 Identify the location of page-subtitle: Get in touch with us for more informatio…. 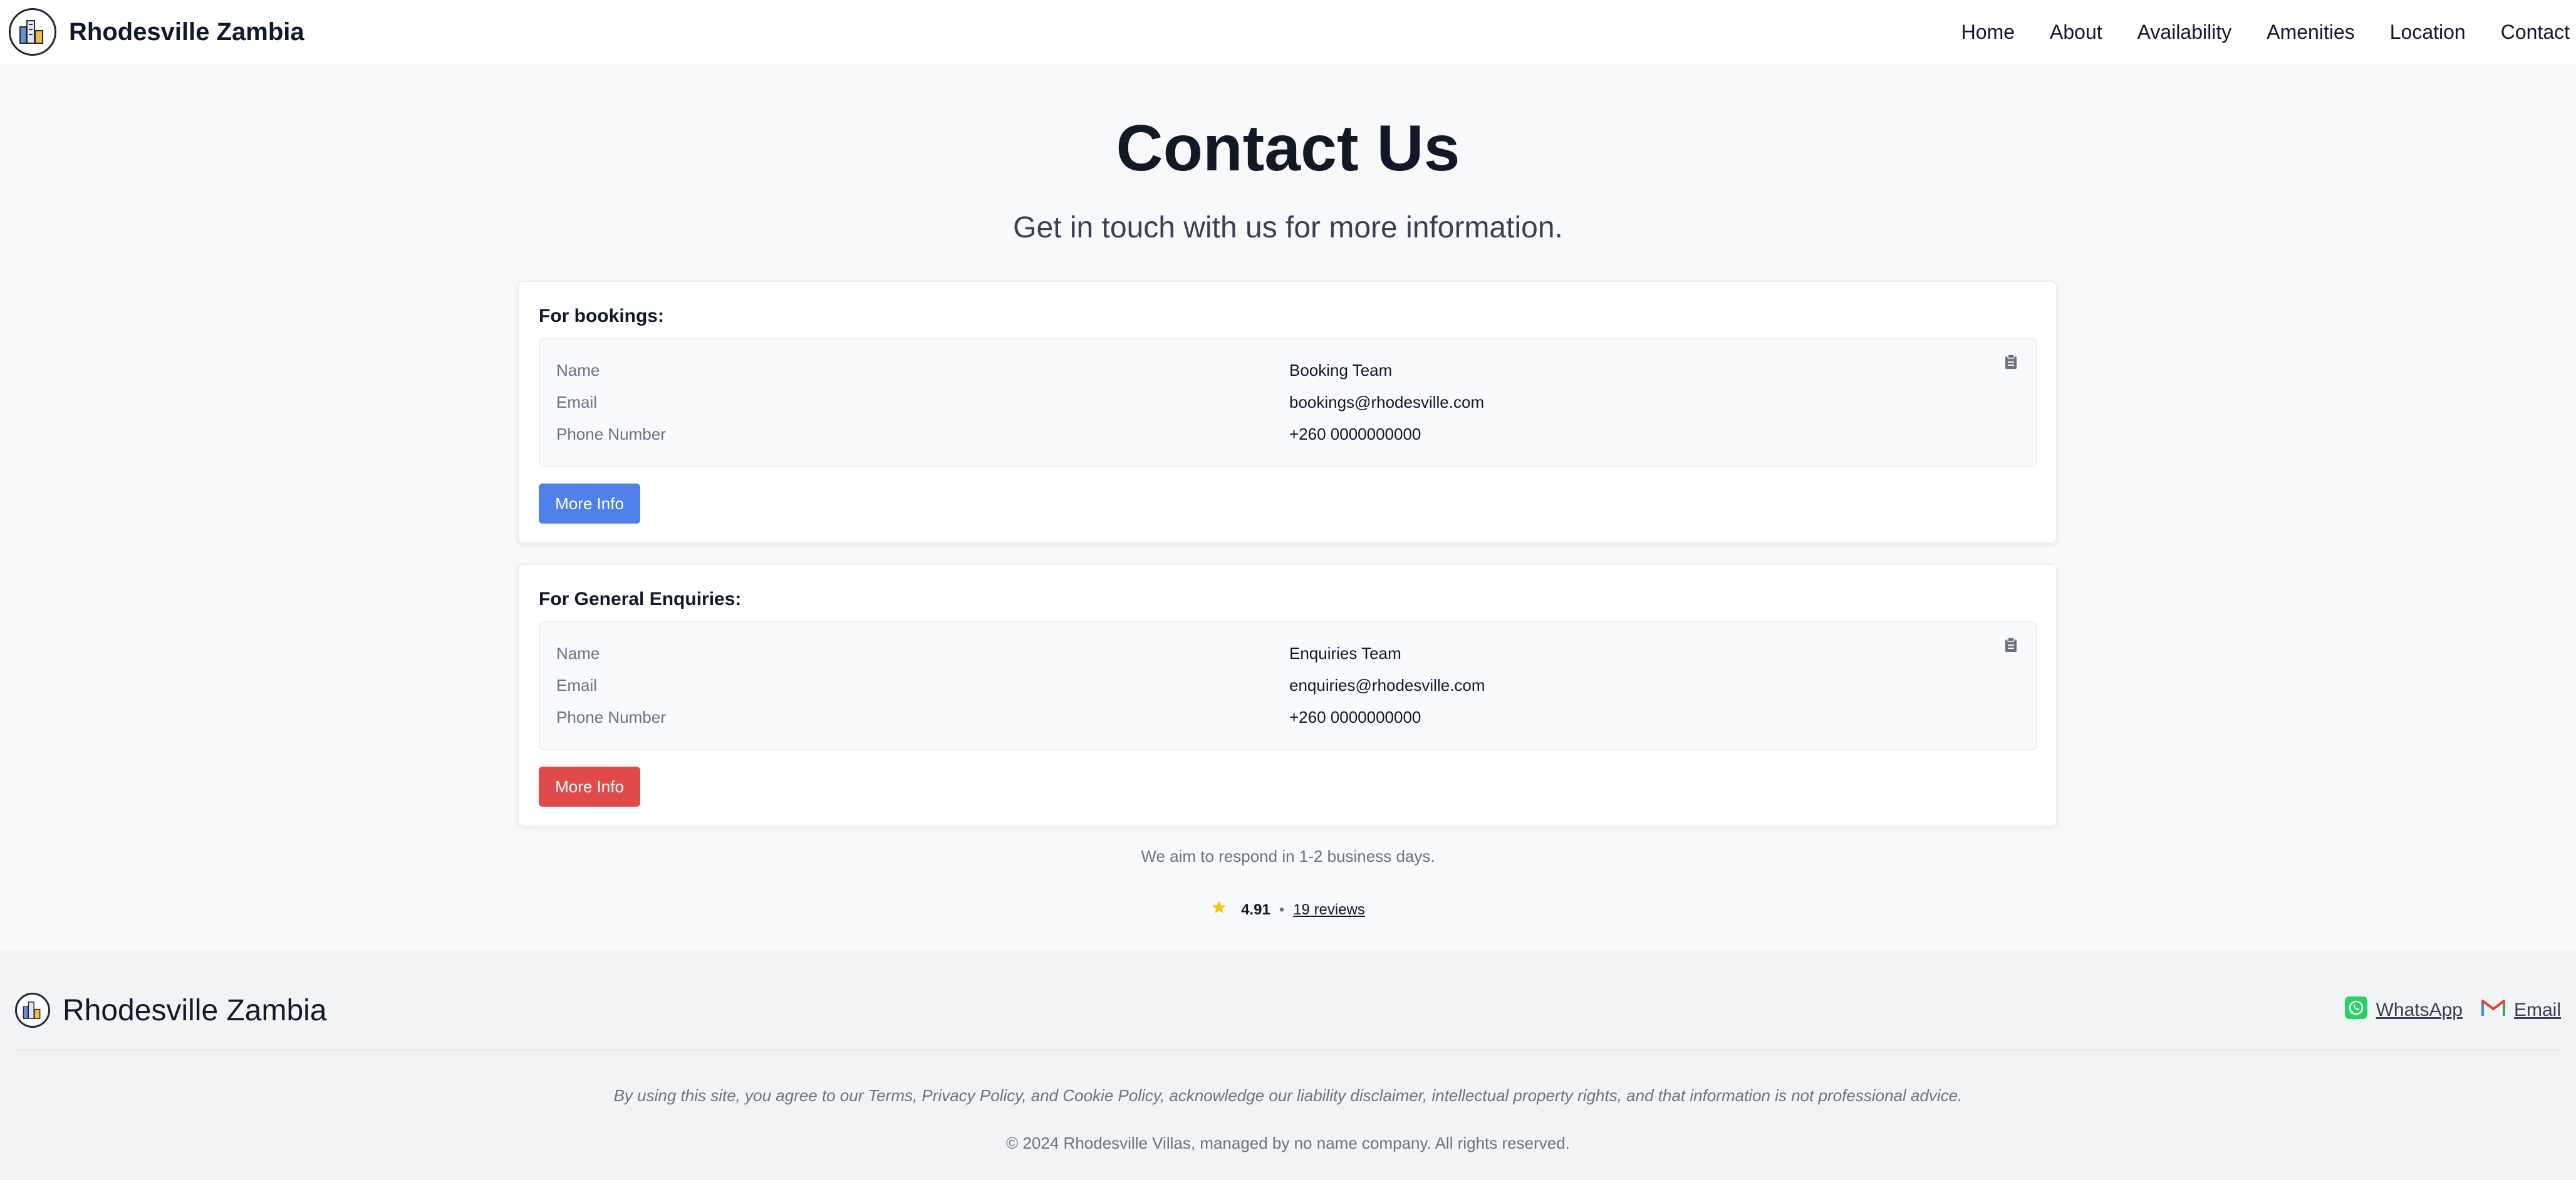
(1288, 227).